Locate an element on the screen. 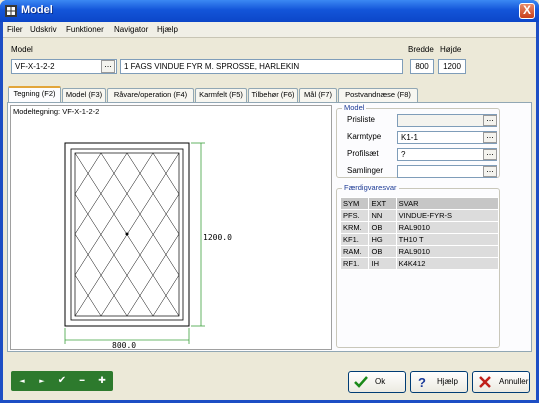  nav-confirm-icon: ✔ is located at coordinates (62, 381).